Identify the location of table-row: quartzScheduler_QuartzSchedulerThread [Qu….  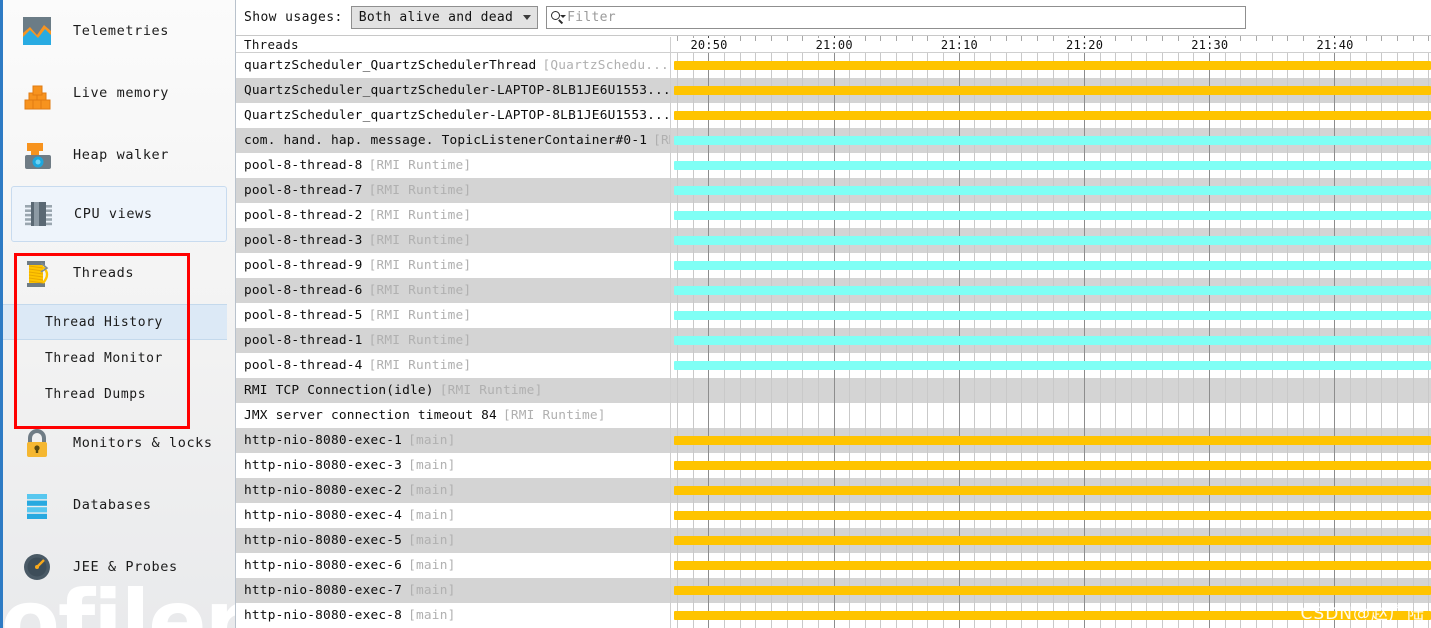
(833, 65).